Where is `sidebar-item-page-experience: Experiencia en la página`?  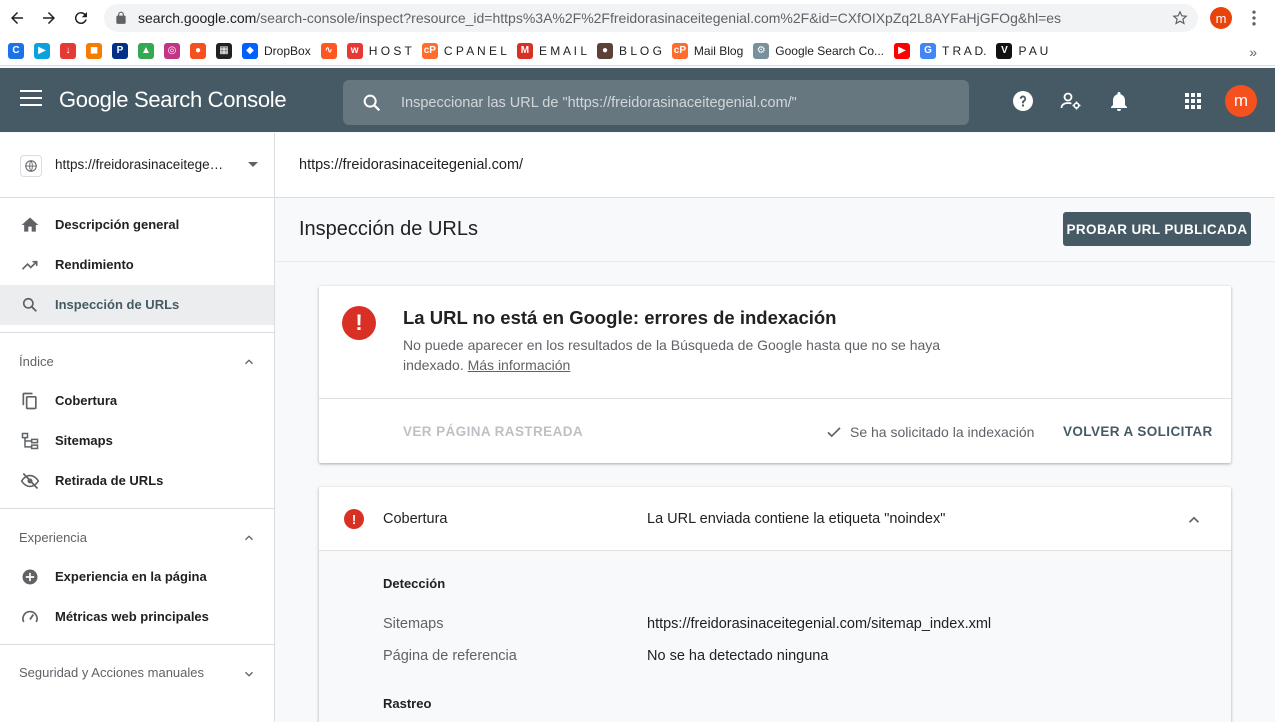 sidebar-item-page-experience: Experiencia en la página is located at coordinates (137, 577).